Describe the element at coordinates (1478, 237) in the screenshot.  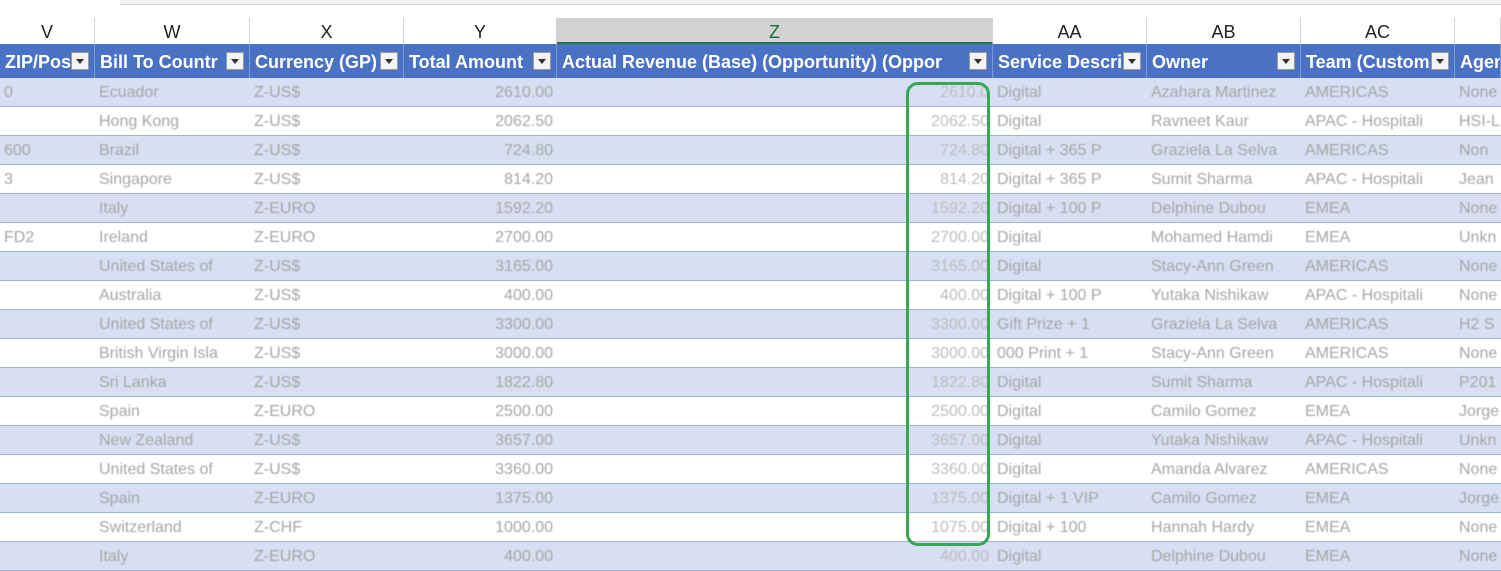
I see `agent-cell: Unkn` at that location.